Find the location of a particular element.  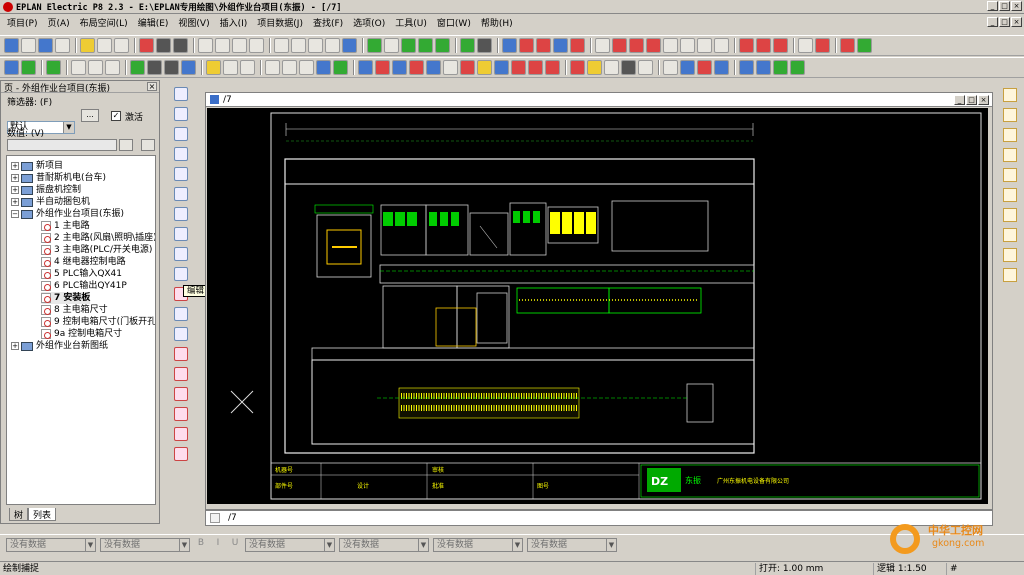

ellipse-tool-icon is located at coordinates (181, 194).